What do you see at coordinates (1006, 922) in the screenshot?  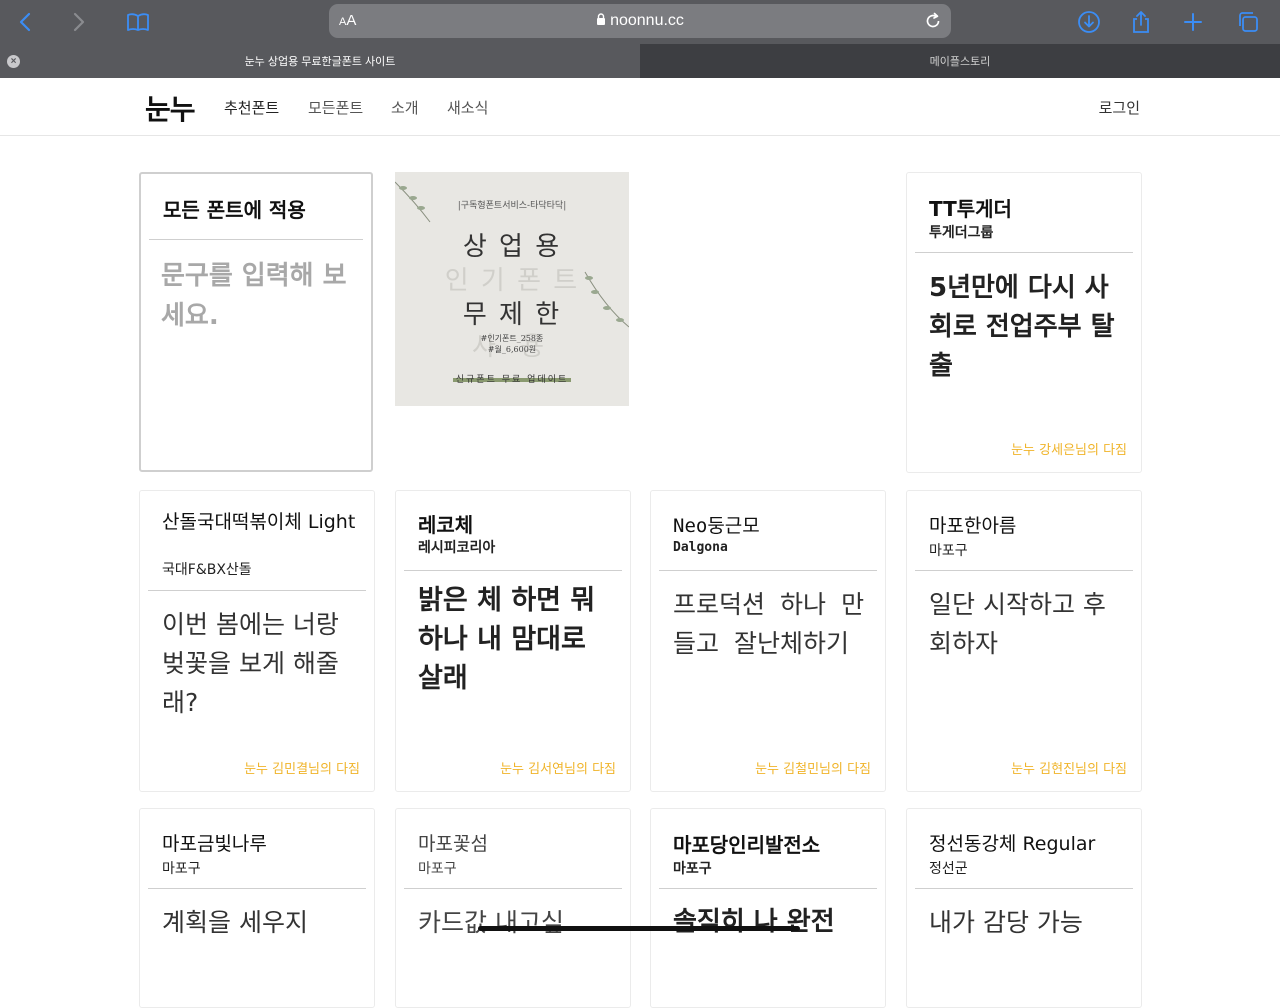 I see `font-sample: 내가 감당 가능` at bounding box center [1006, 922].